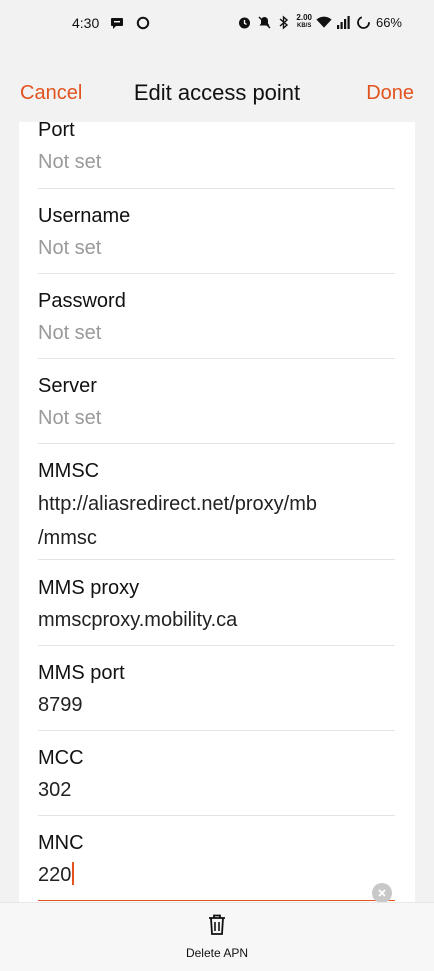  I want to click on field-value: http://aliasredirect.net/proxy/mb /mmsc, so click(216, 521).